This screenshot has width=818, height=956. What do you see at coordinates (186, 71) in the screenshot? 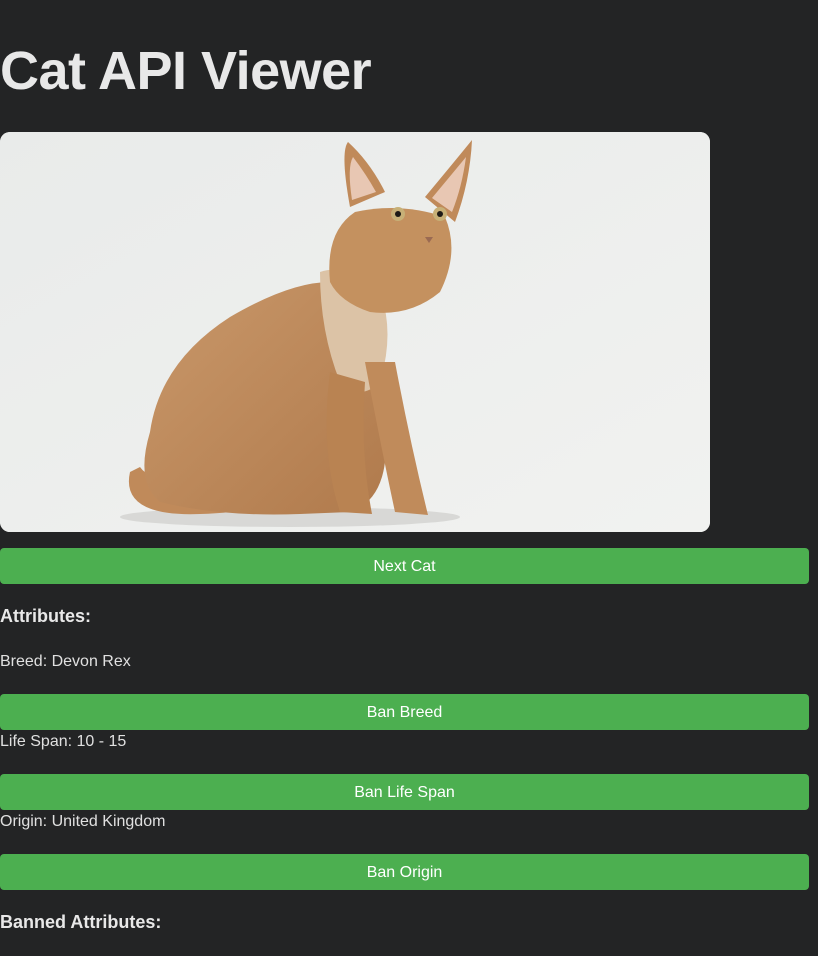
I see `page-title: Cat API Viewer` at bounding box center [186, 71].